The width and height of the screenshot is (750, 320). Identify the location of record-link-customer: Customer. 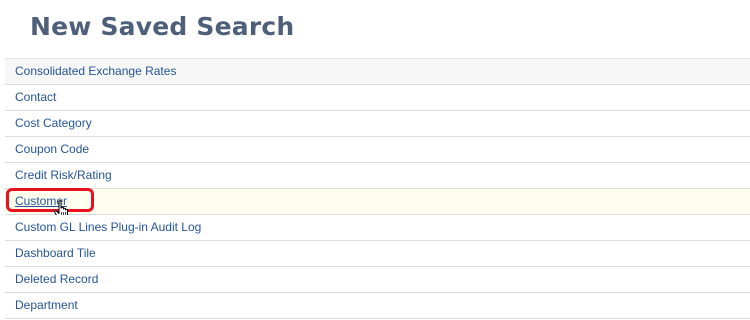
(41, 201).